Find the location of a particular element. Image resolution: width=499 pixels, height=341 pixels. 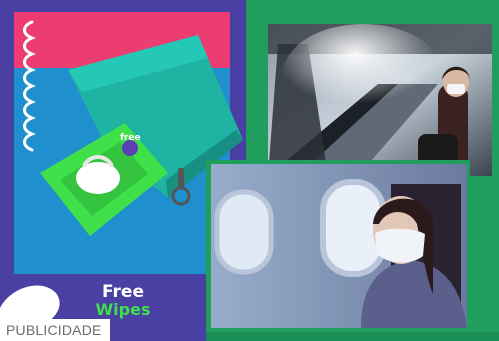

ad-disclosure-label: PUBLICIDADE is located at coordinates (55, 330).